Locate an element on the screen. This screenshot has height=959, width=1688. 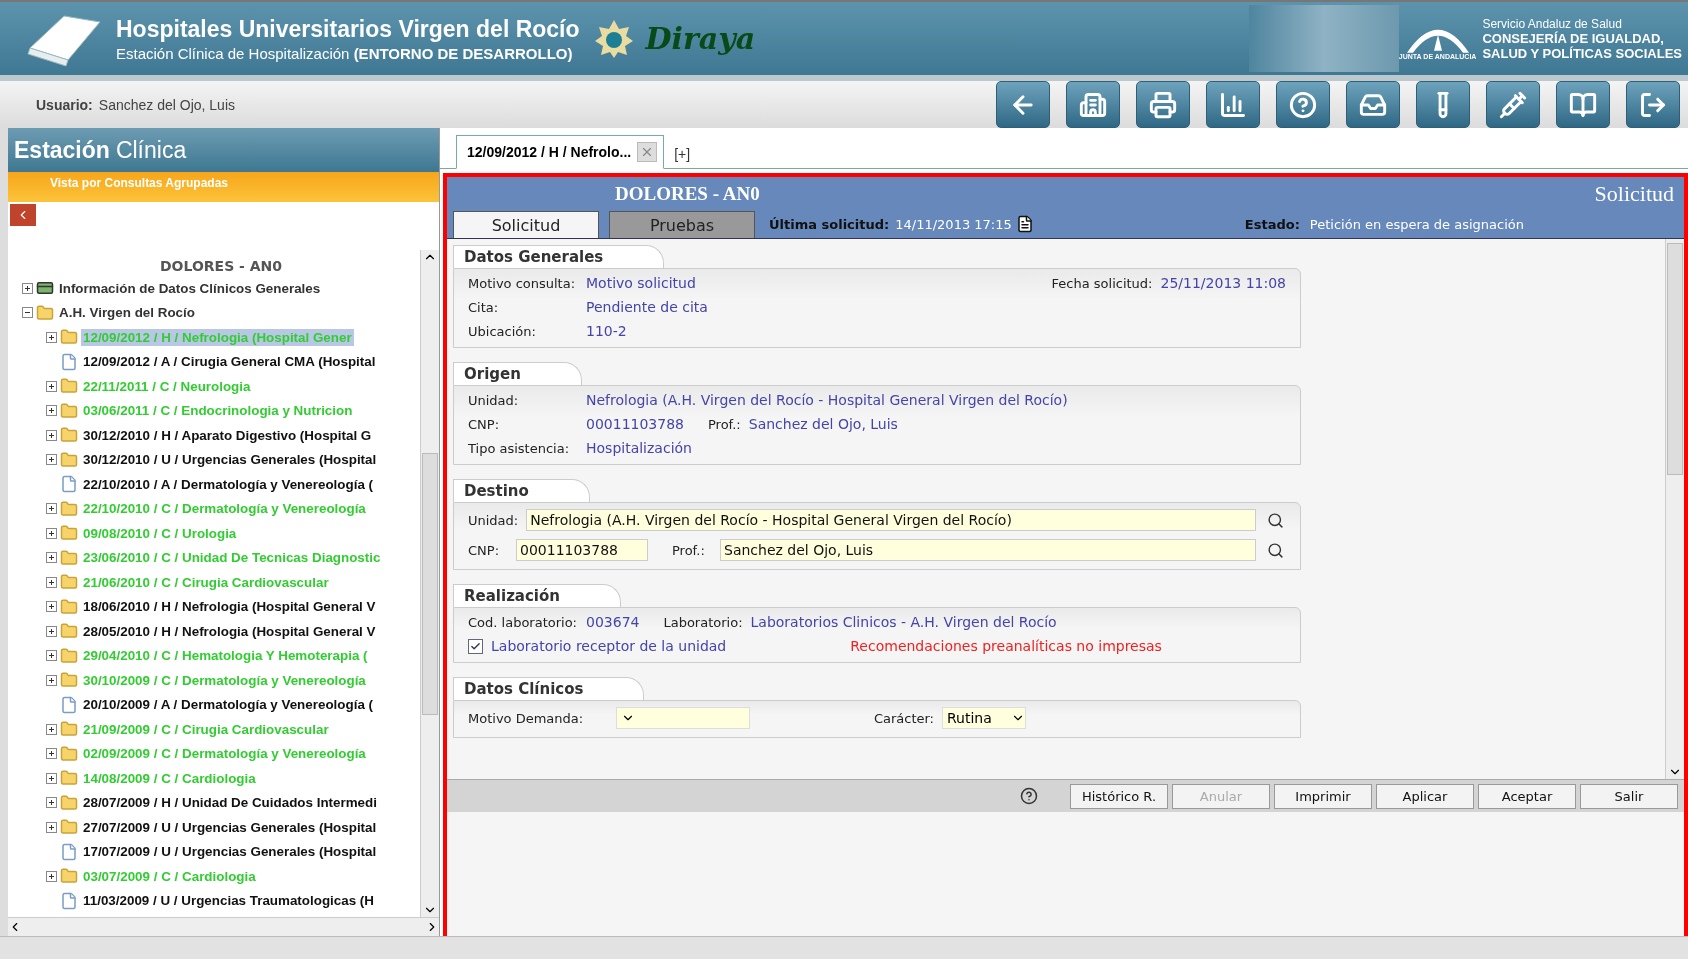
horizontal-scrollbar is located at coordinates (223, 926).